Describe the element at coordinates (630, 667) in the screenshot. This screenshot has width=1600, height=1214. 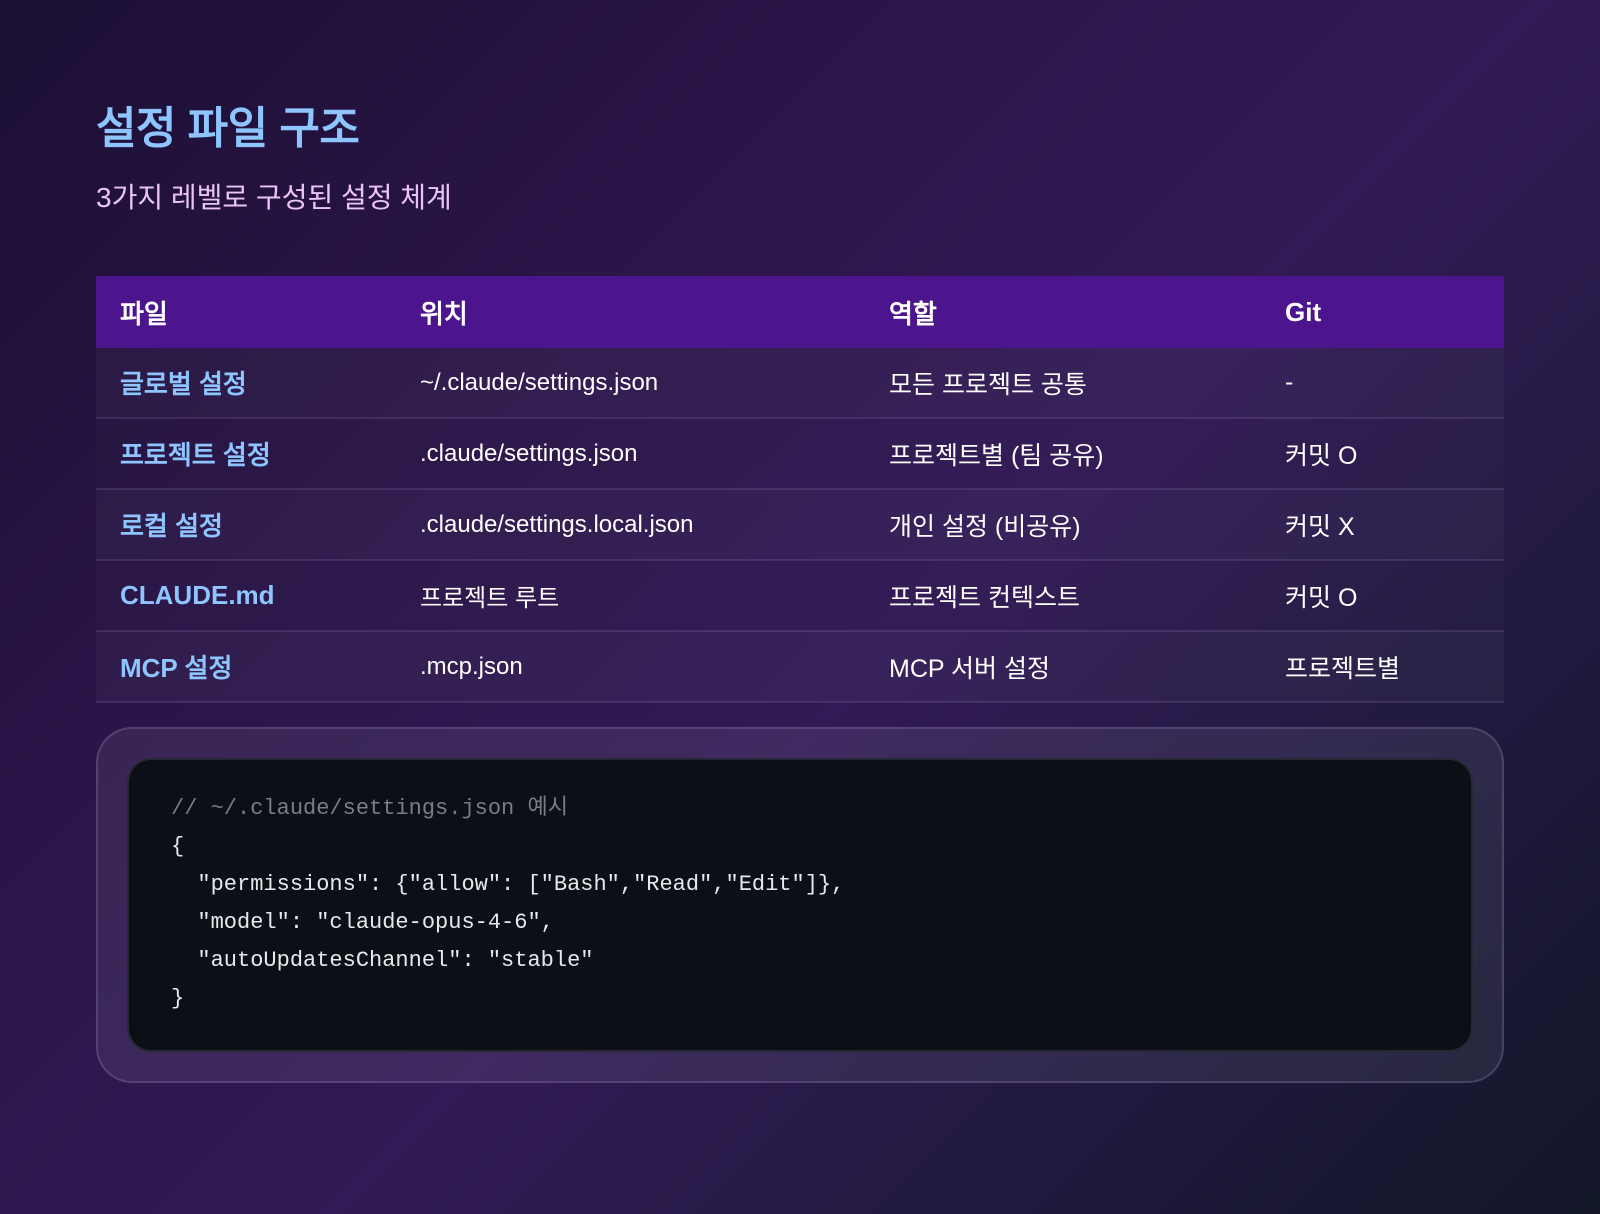
I see `cell-location: .mcp.json` at that location.